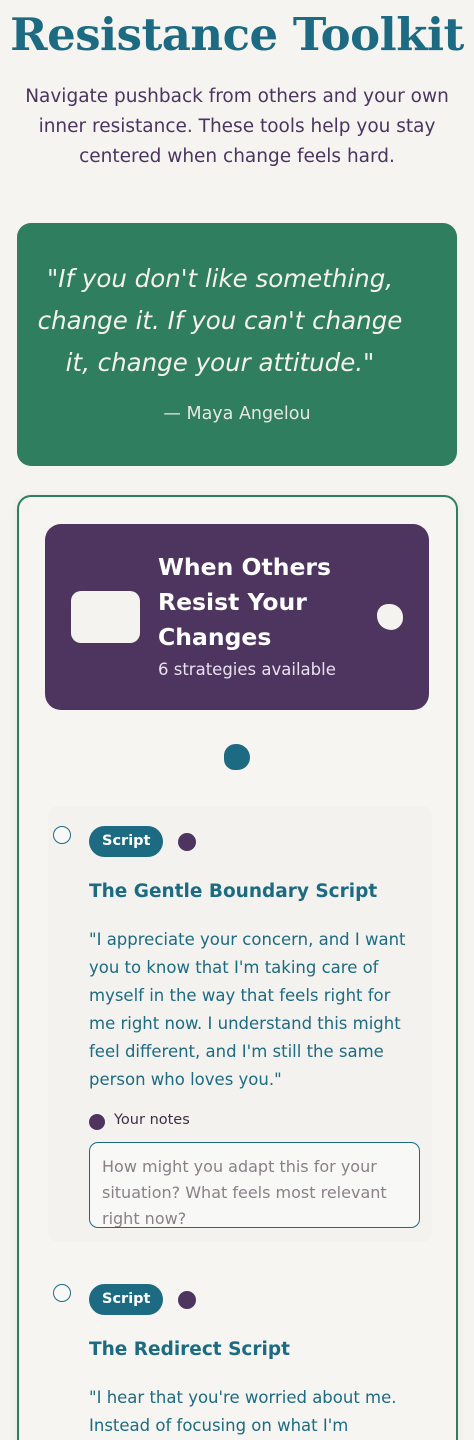 The height and width of the screenshot is (1440, 474). Describe the element at coordinates (97, 1122) in the screenshot. I see `notes-icon` at that location.